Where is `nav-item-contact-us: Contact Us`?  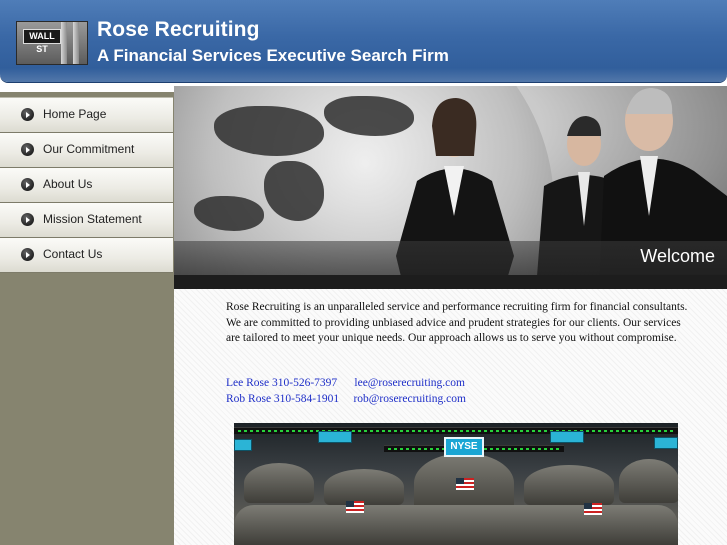
nav-item-contact-us: Contact Us is located at coordinates (86, 255).